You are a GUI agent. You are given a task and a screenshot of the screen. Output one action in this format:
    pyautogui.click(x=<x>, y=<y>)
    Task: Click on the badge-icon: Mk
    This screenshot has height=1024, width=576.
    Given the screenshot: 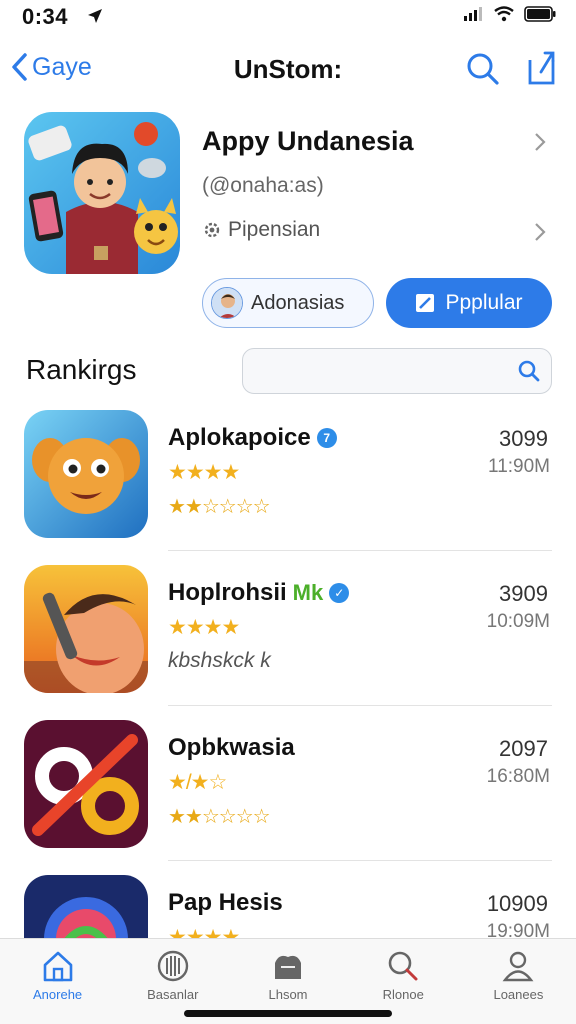 What is the action you would take?
    pyautogui.click(x=308, y=592)
    